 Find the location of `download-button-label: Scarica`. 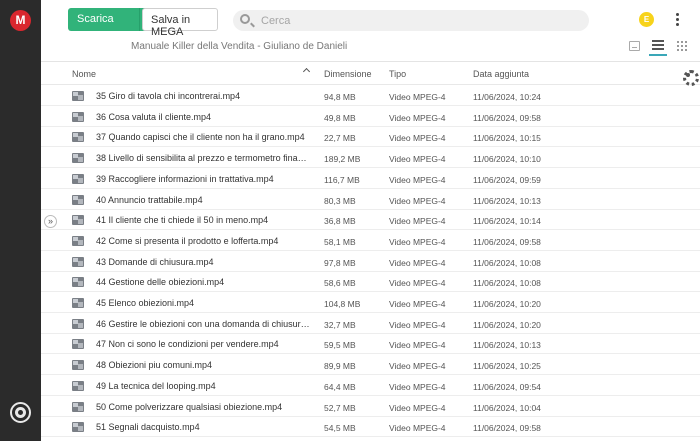

download-button-label: Scarica is located at coordinates (95, 19).